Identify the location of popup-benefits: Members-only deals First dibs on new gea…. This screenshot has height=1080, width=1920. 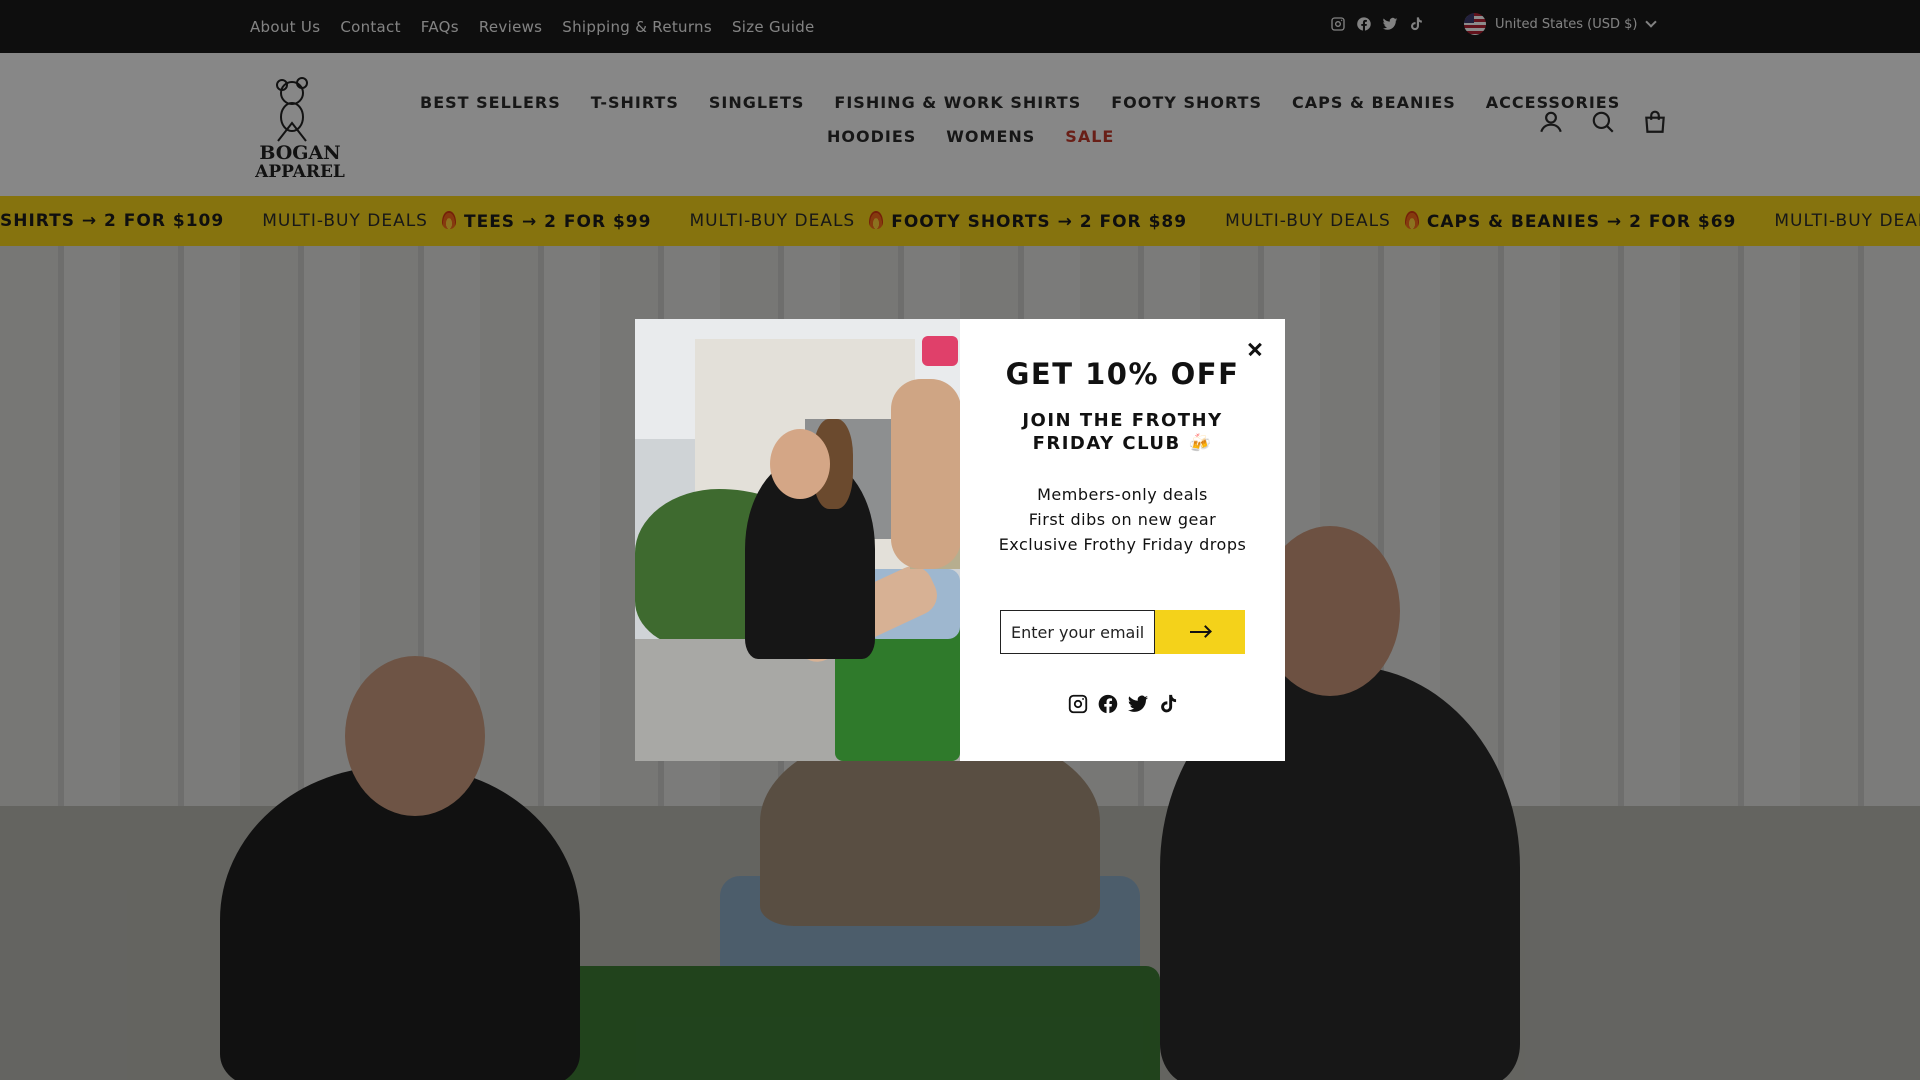
(1122, 519).